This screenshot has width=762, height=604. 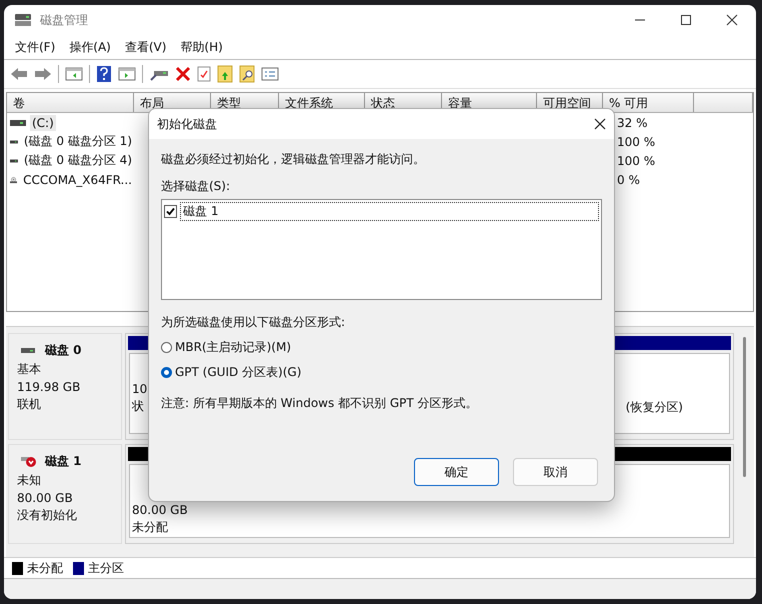 I want to click on note-text: 注意: 所有早期版本的 Windows 都不识别 GPT 分区形式。, so click(x=320, y=403).